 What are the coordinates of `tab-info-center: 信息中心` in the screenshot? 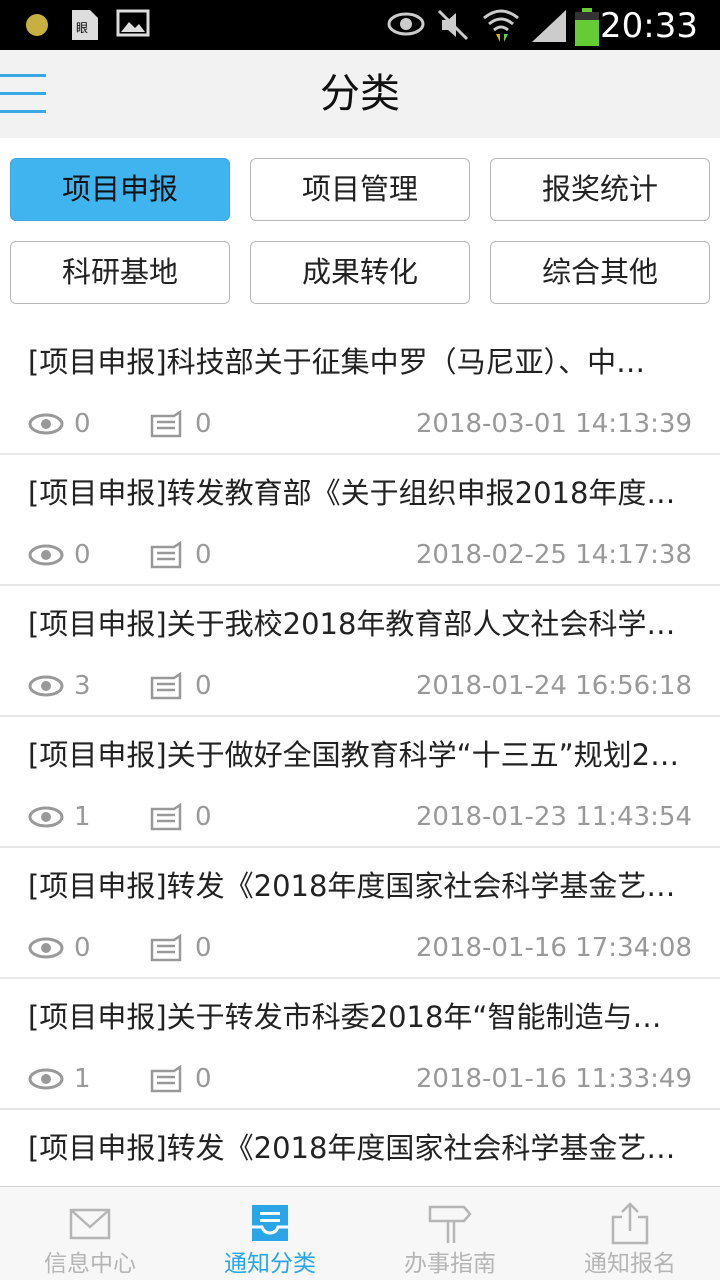 It's located at (90, 1233).